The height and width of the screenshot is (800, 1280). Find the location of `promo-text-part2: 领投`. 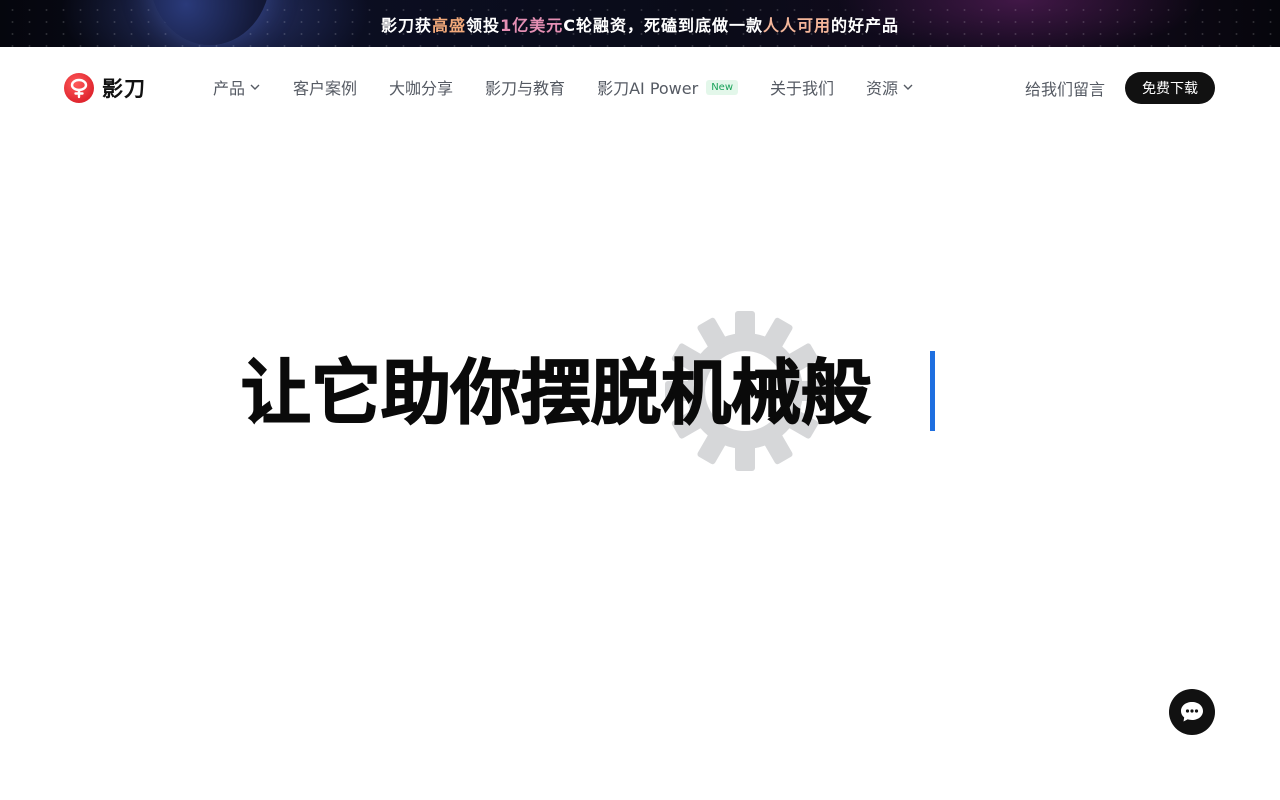

promo-text-part2: 领投 is located at coordinates (483, 25).